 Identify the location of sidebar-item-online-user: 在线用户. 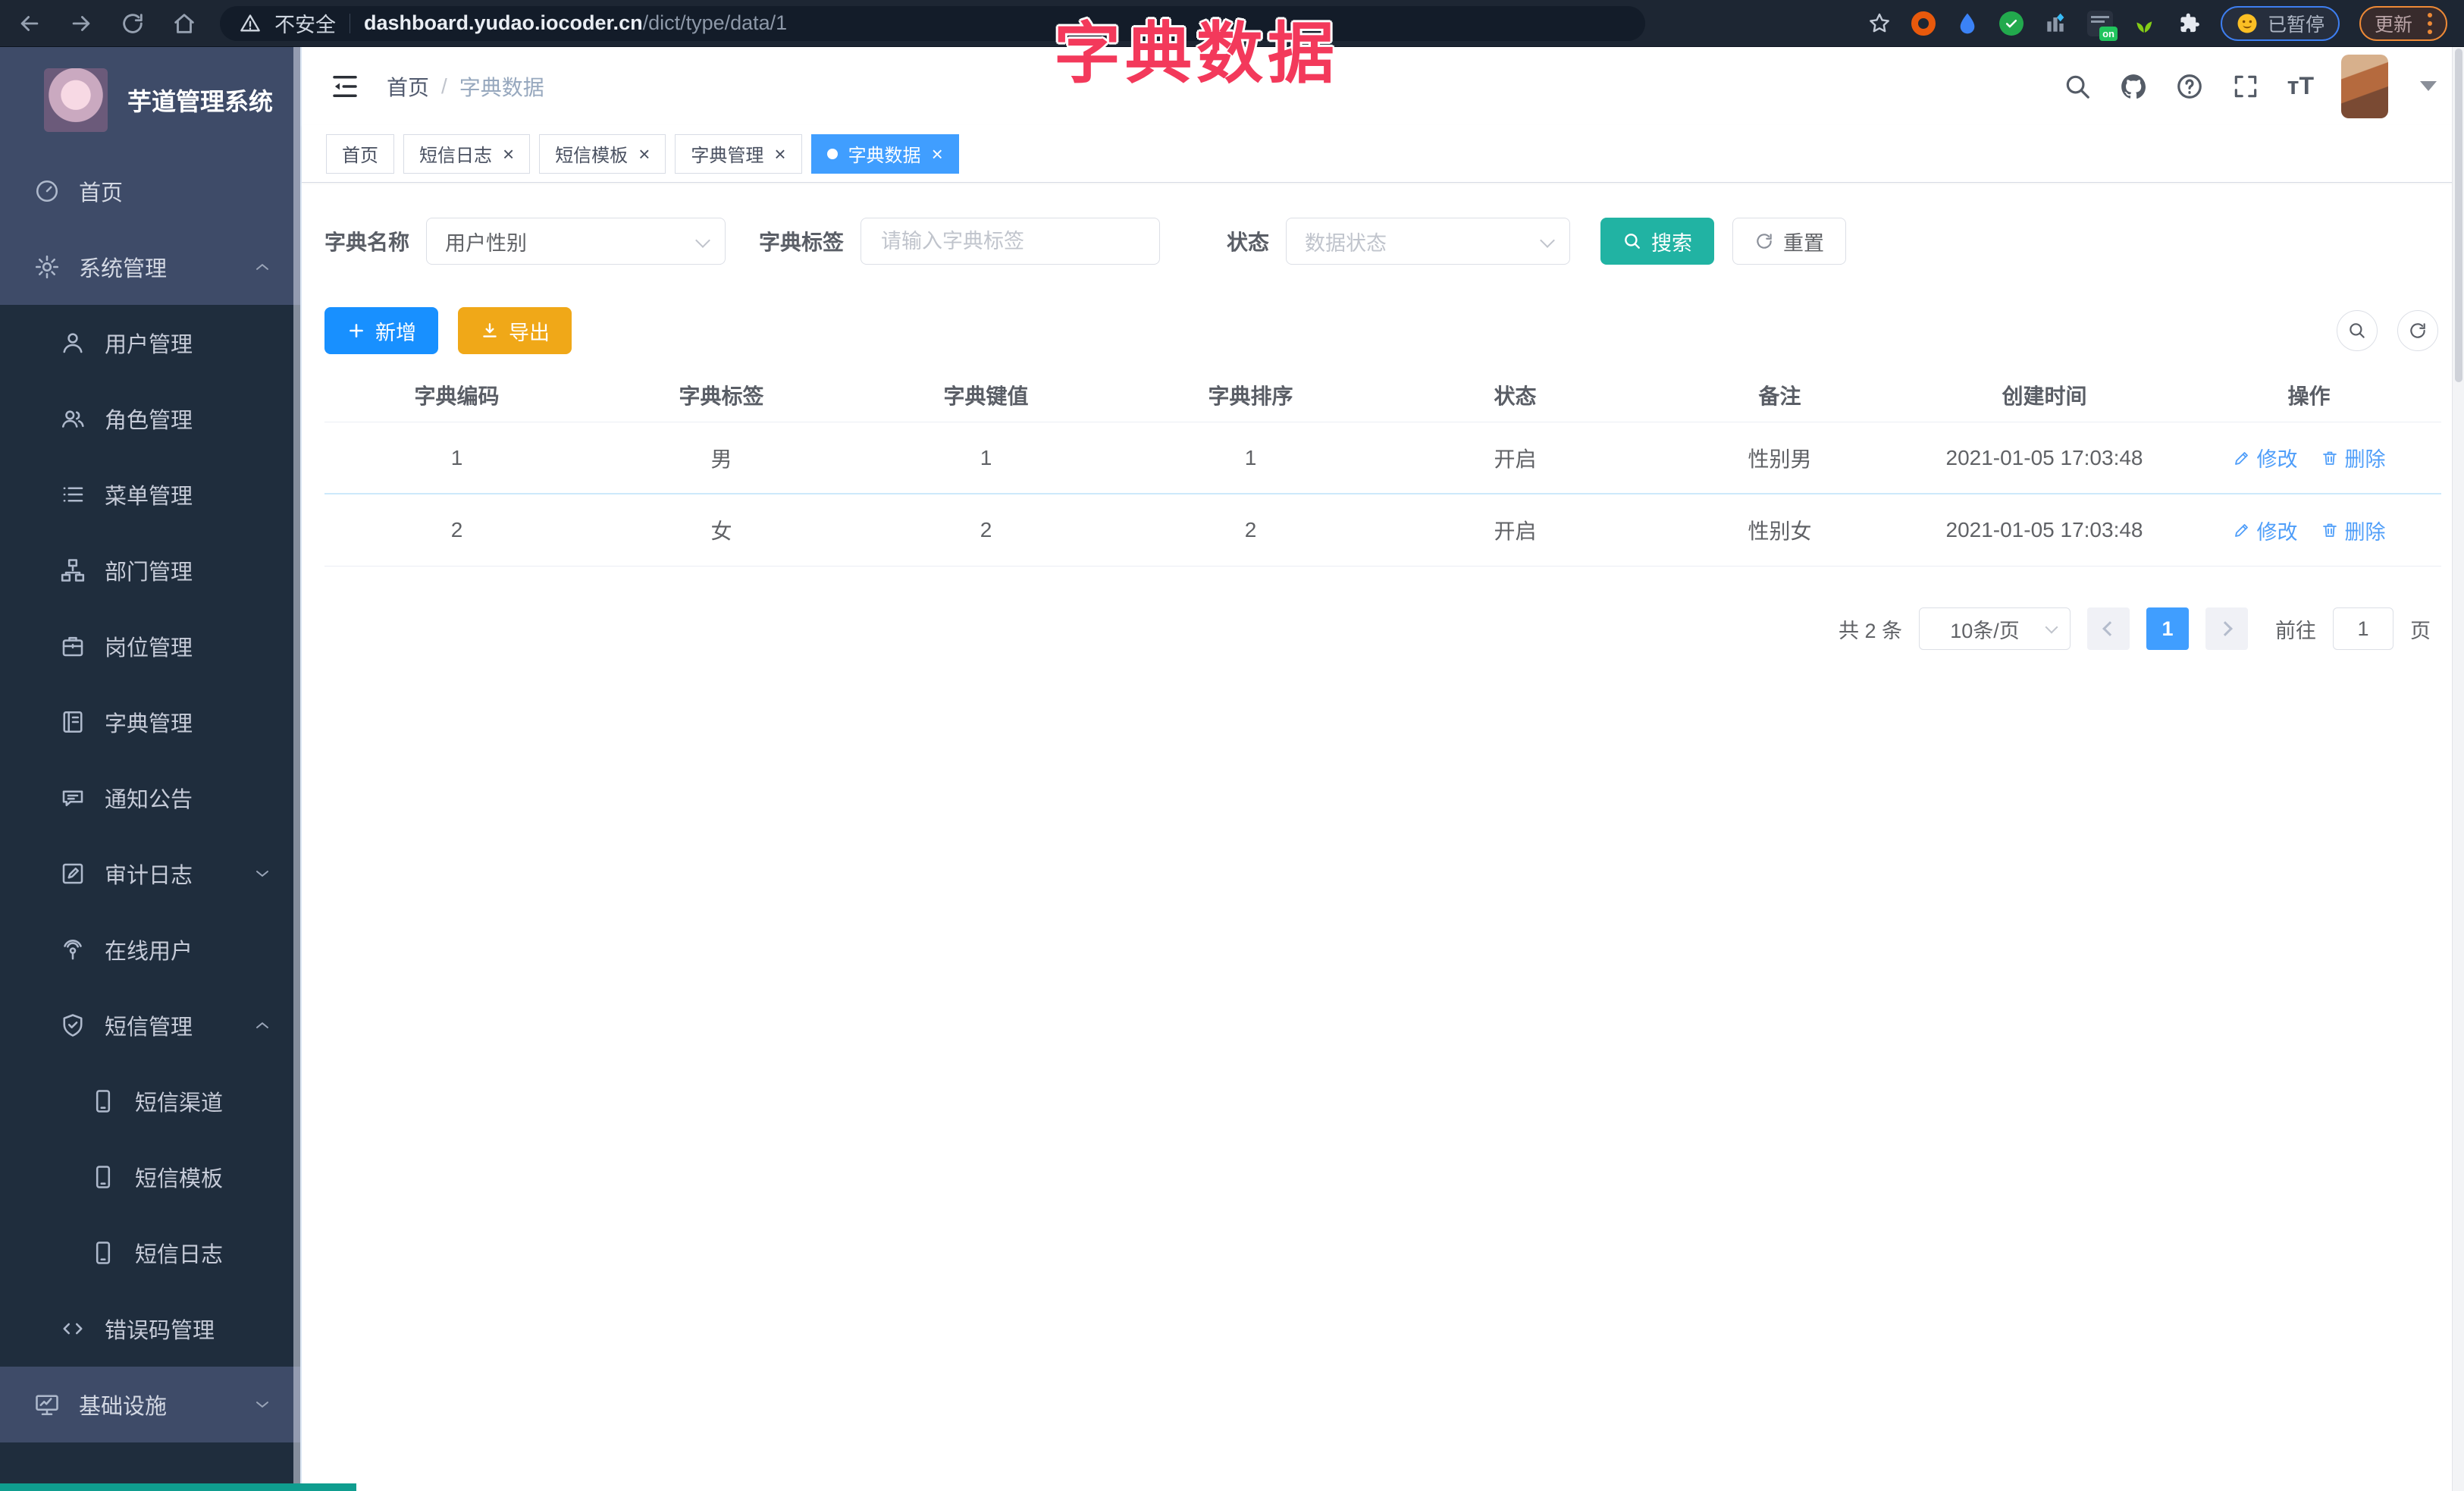
(150, 949).